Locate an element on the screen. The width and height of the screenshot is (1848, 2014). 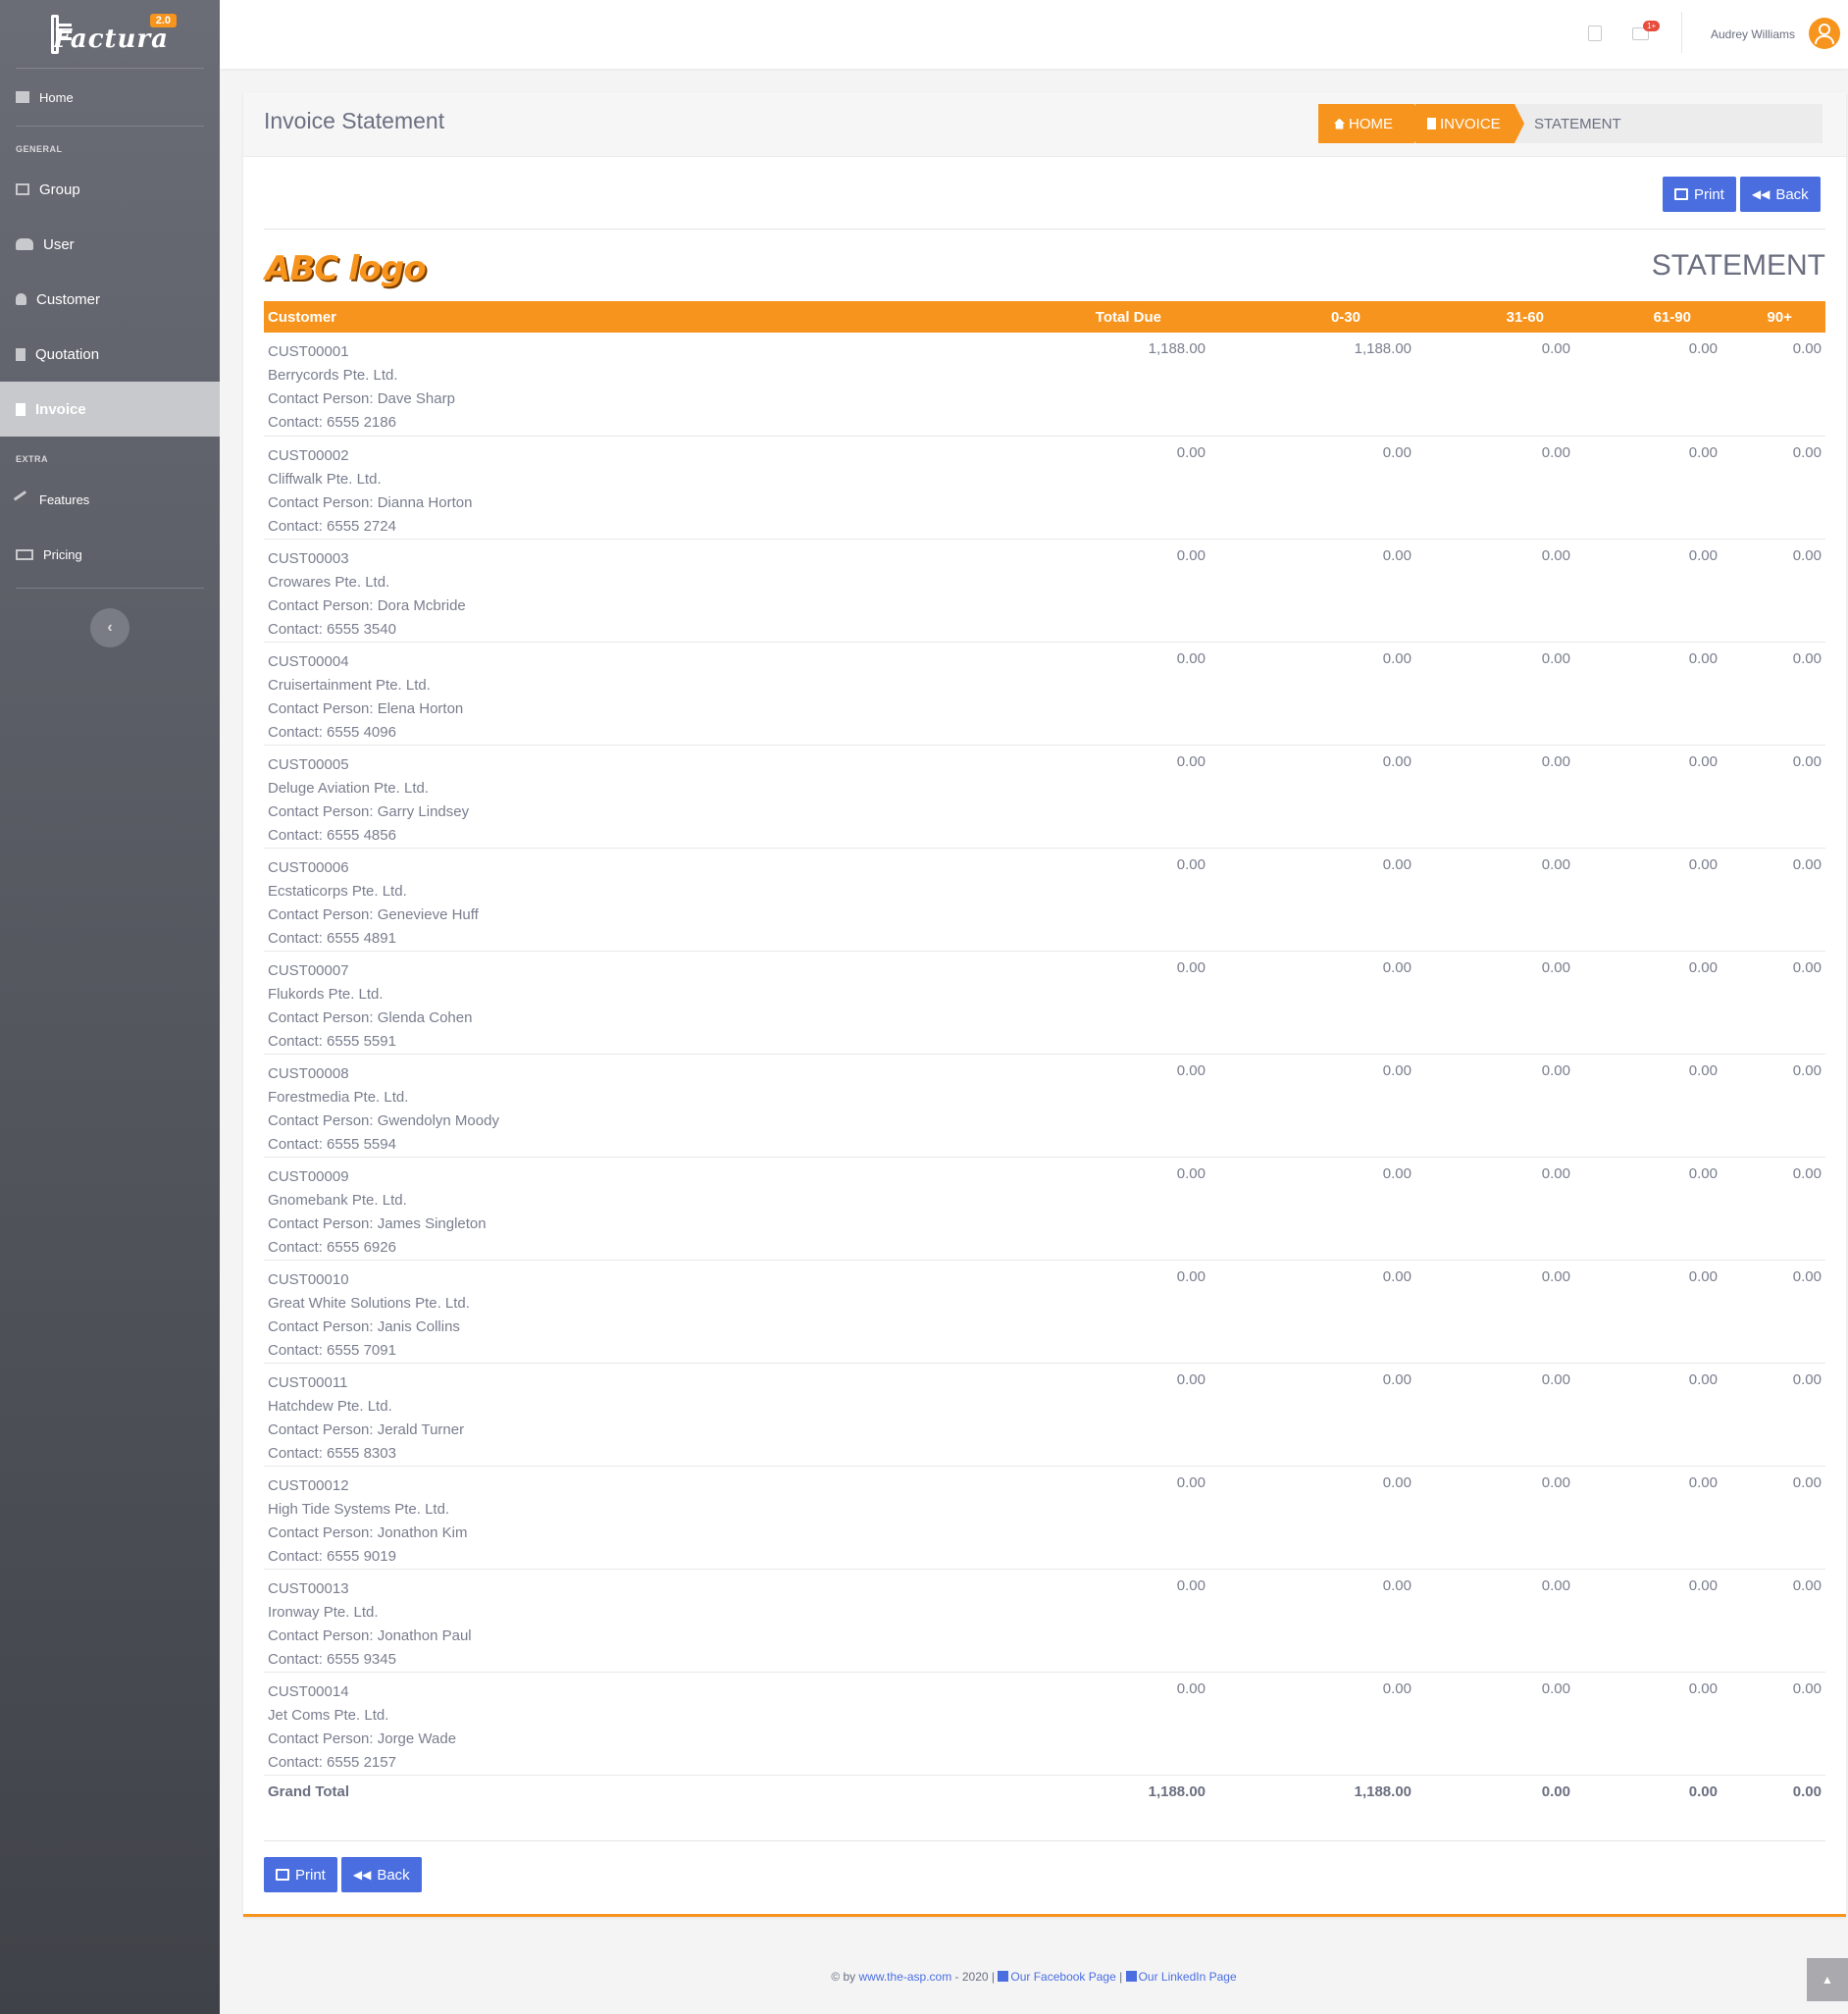
customer-contact: Contact: 6555 6926 is located at coordinates (332, 1247).